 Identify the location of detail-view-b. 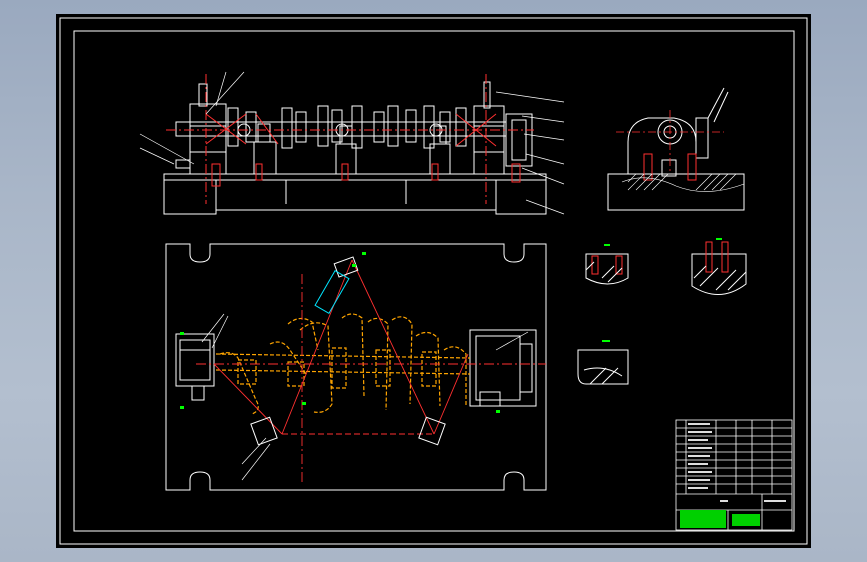
(719, 268).